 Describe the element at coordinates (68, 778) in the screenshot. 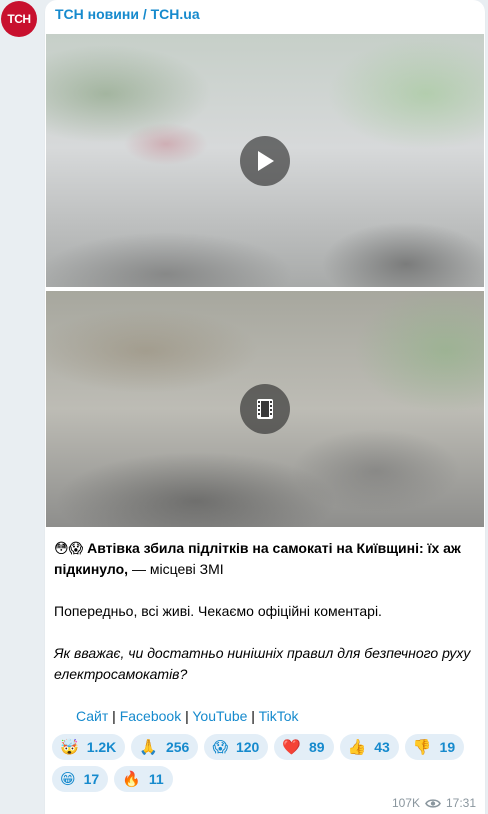

I see `grin-icon: 😁` at that location.